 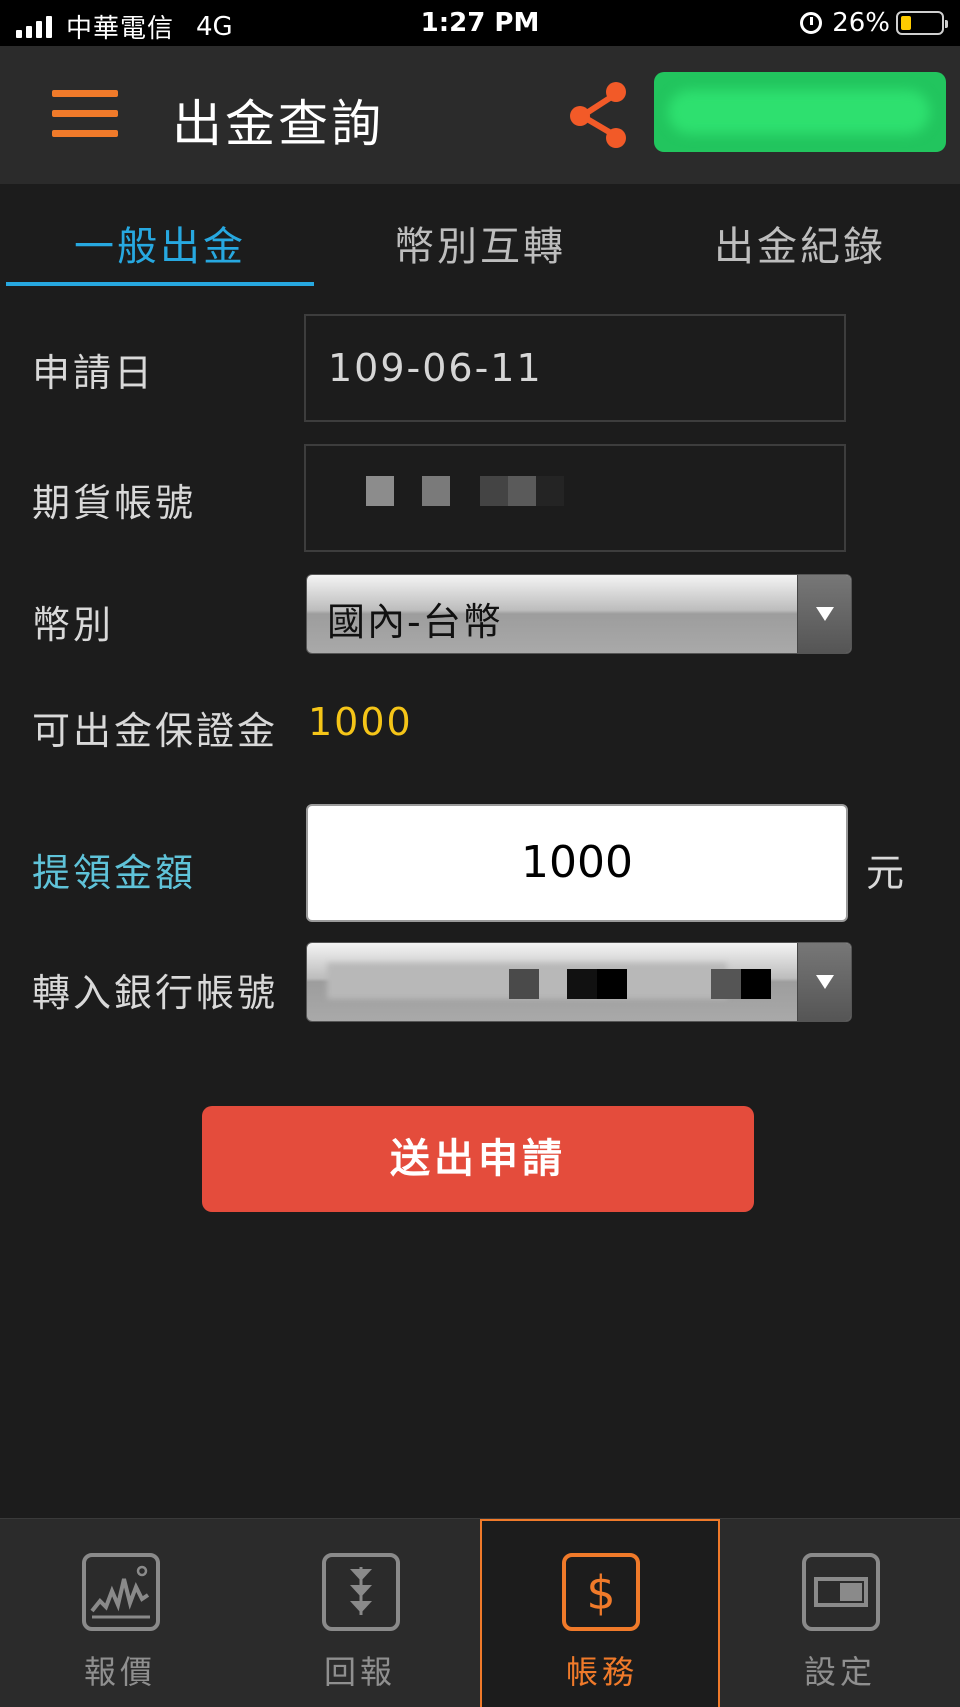 I want to click on quote-chart-icon, so click(x=121, y=1592).